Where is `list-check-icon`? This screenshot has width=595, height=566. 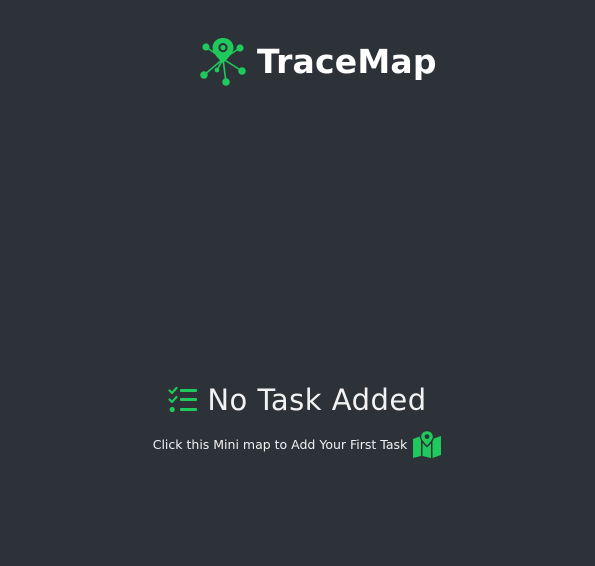
list-check-icon is located at coordinates (183, 399).